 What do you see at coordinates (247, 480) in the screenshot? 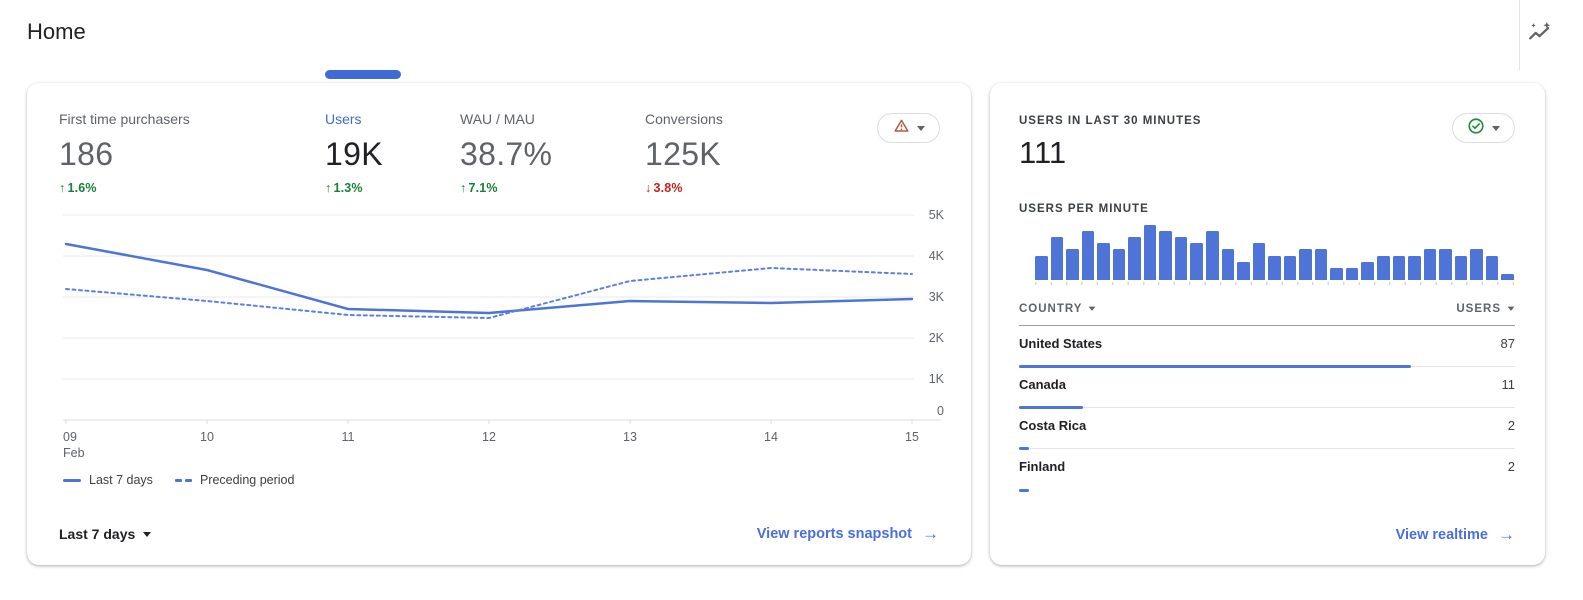
I see `legend-label: Preceding period` at bounding box center [247, 480].